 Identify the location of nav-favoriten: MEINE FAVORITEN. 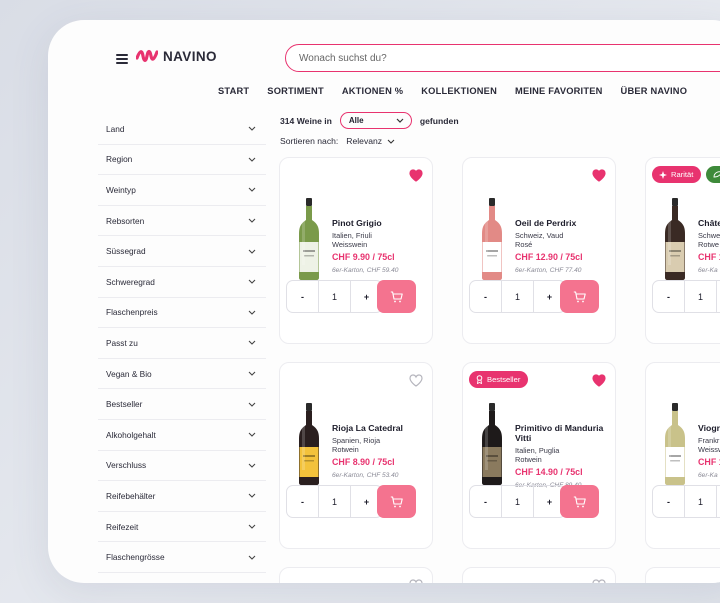
(559, 91).